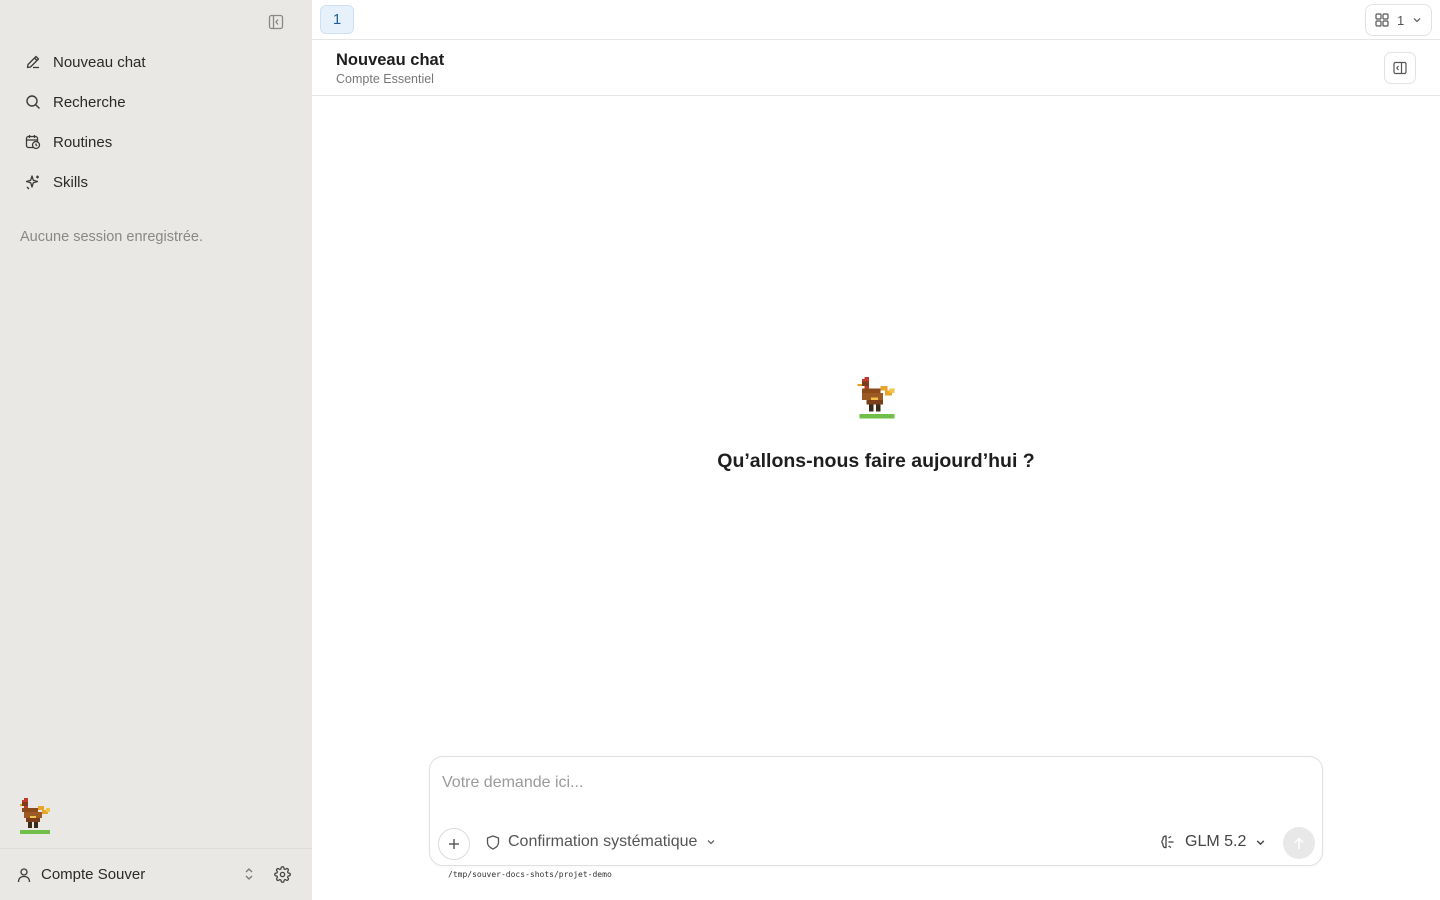 This screenshot has height=900, width=1440. I want to click on user-icon, so click(25, 875).